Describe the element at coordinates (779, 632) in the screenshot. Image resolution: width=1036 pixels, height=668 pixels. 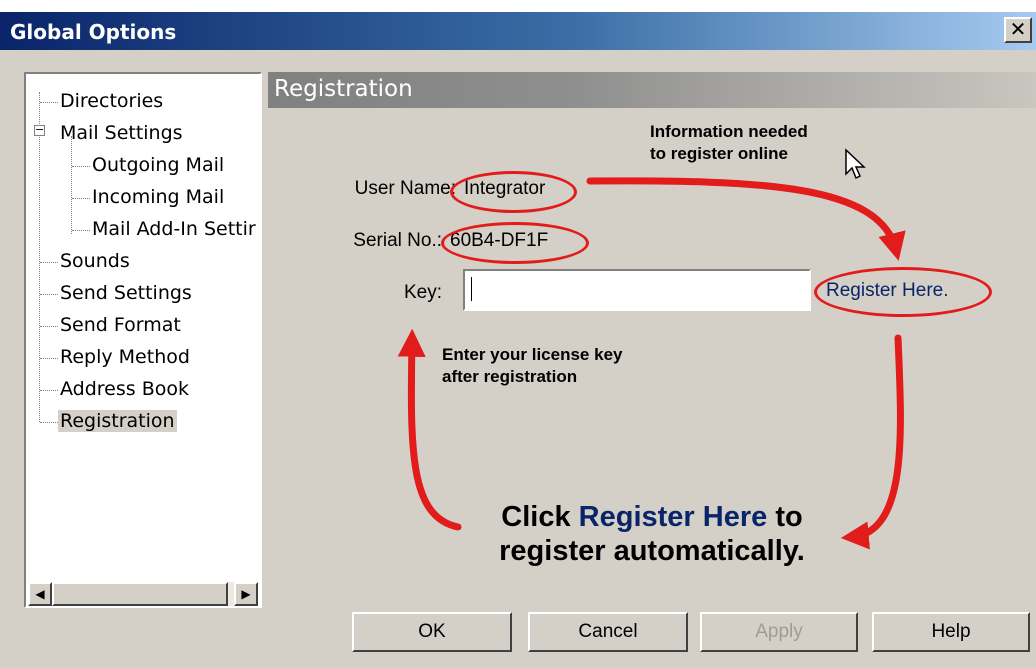
I see `apply-button: Apply` at that location.